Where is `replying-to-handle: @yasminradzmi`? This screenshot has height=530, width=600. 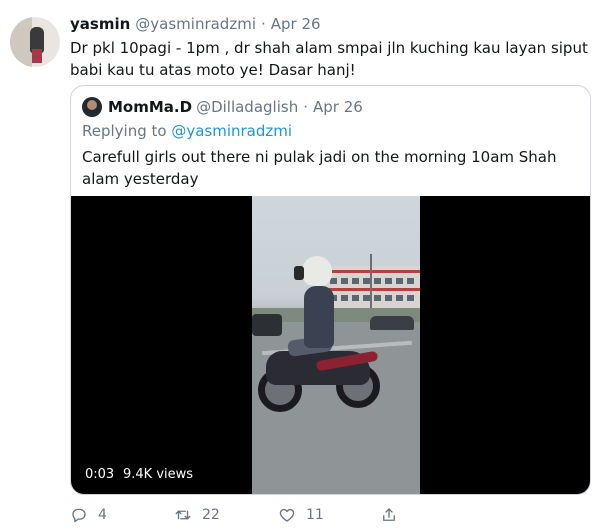
replying-to-handle: @yasminradzmi is located at coordinates (231, 131).